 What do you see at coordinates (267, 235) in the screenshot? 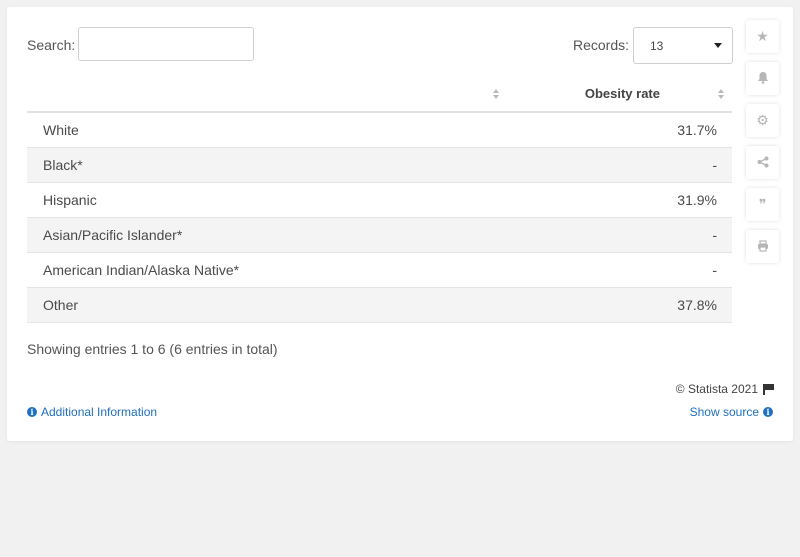
I see `row-category: Asian/Pacific Islander*` at bounding box center [267, 235].